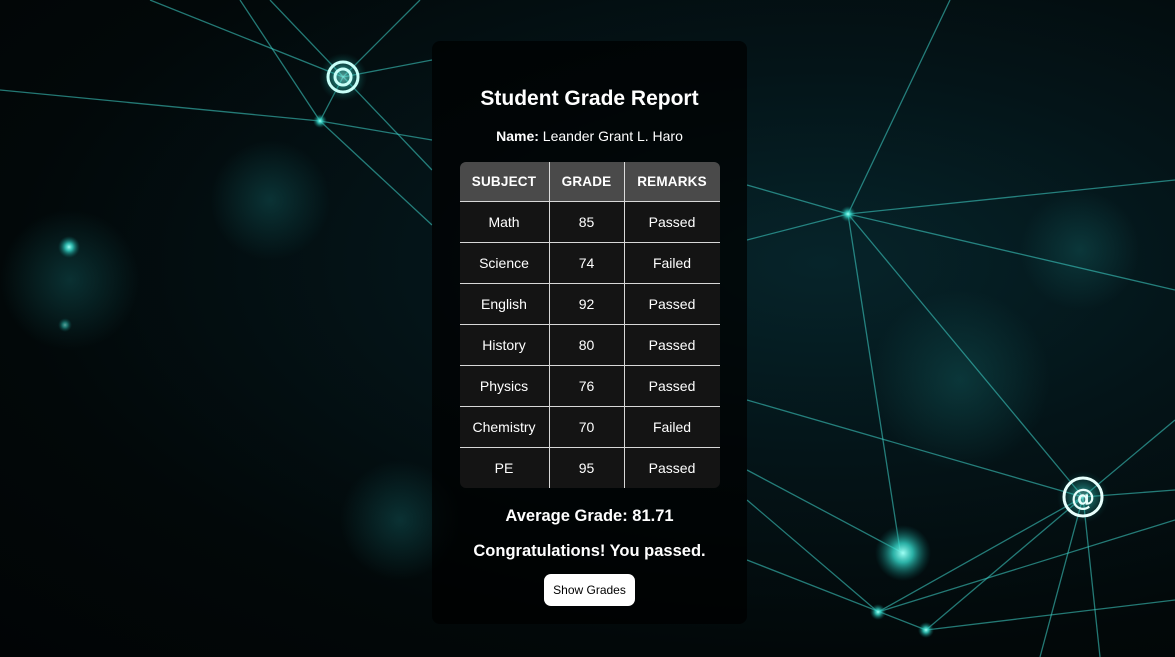  What do you see at coordinates (612, 136) in the screenshot?
I see `student-name: Leander Grant L. Haro` at bounding box center [612, 136].